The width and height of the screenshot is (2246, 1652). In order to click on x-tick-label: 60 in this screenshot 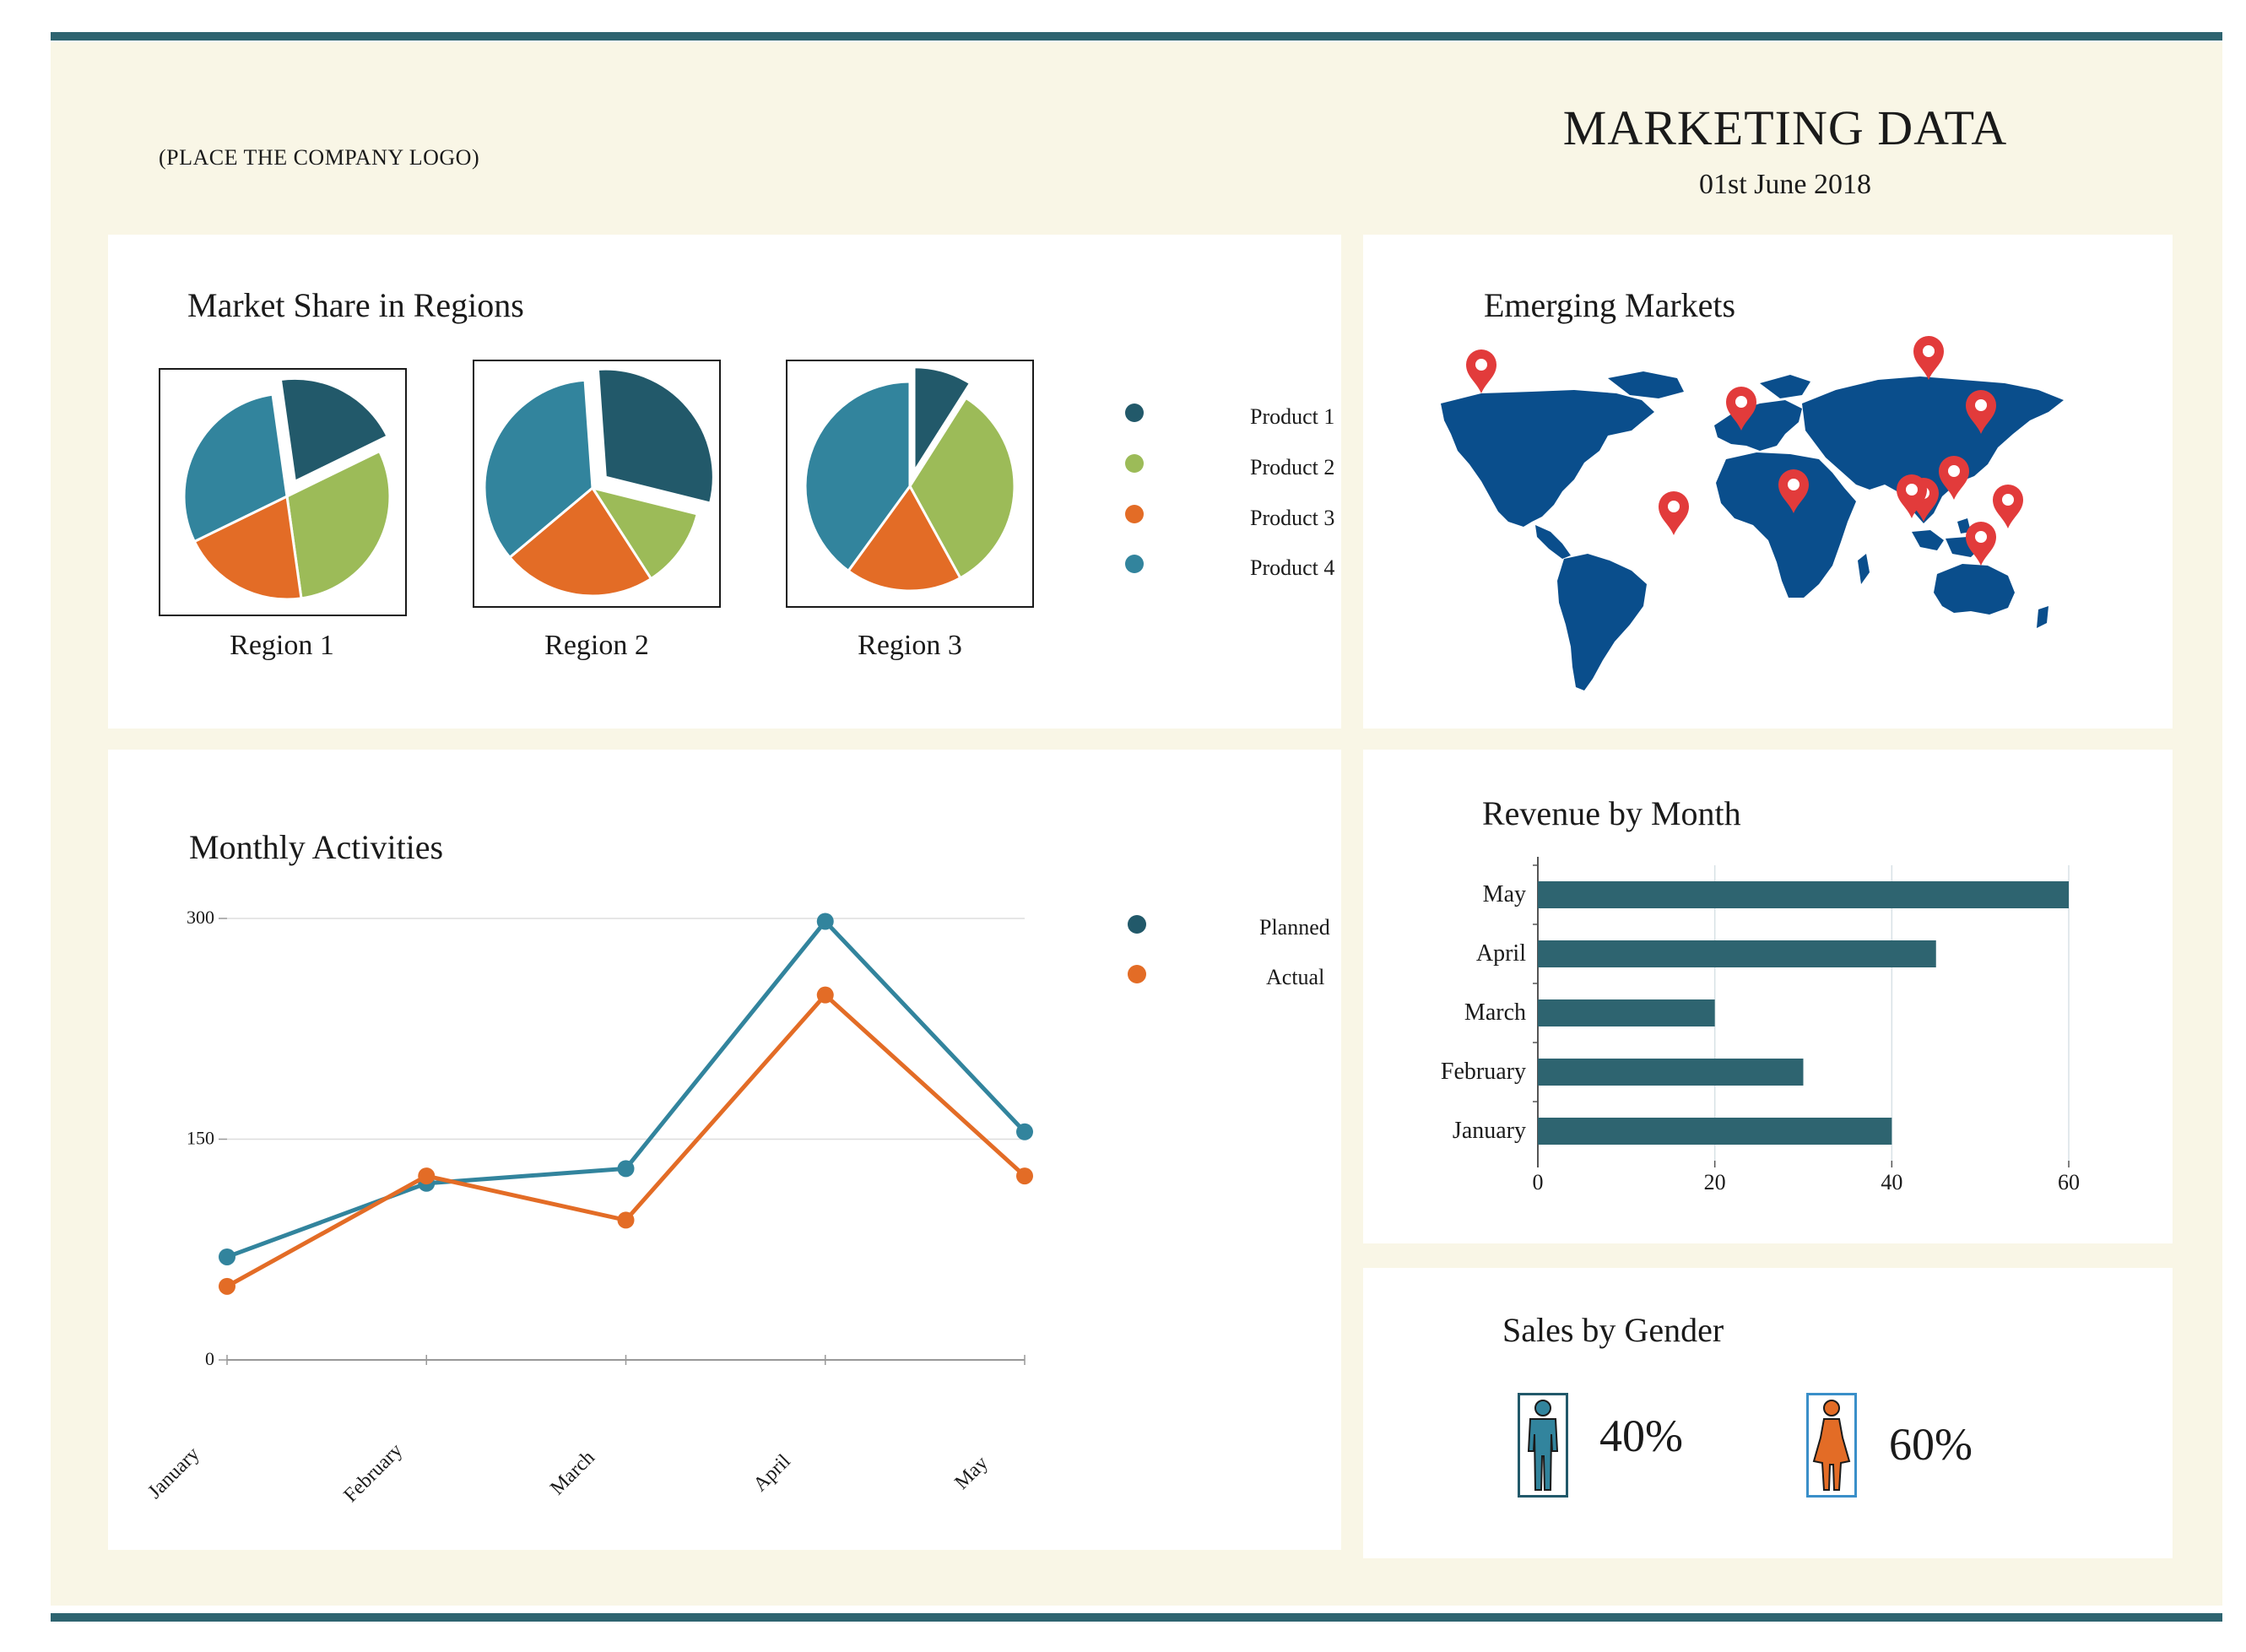, I will do `click(2069, 1182)`.